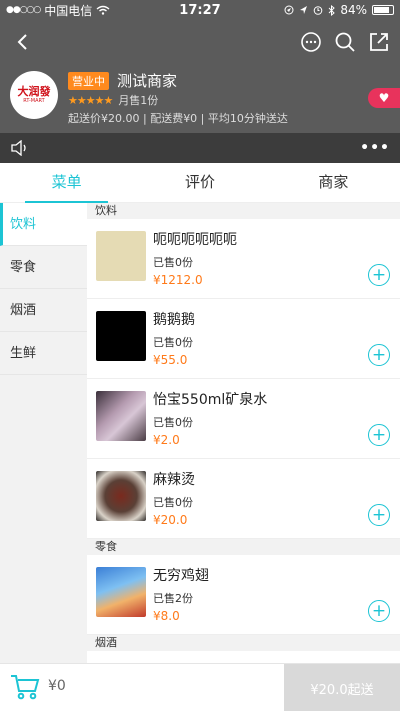 The width and height of the screenshot is (400, 711). Describe the element at coordinates (243, 419) in the screenshot. I see `list-item: 怡宝550ml矿泉水 已售0份 ¥2.0 +` at that location.